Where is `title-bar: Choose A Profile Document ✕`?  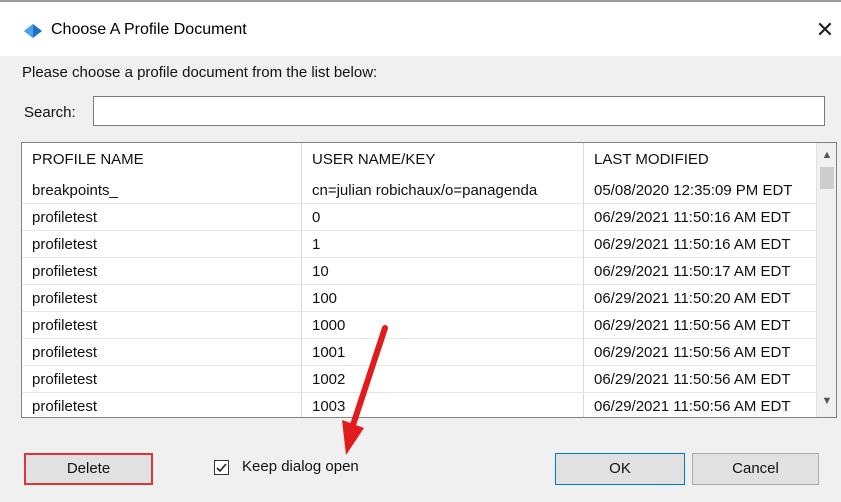
title-bar: Choose A Profile Document ✕ is located at coordinates (420, 29).